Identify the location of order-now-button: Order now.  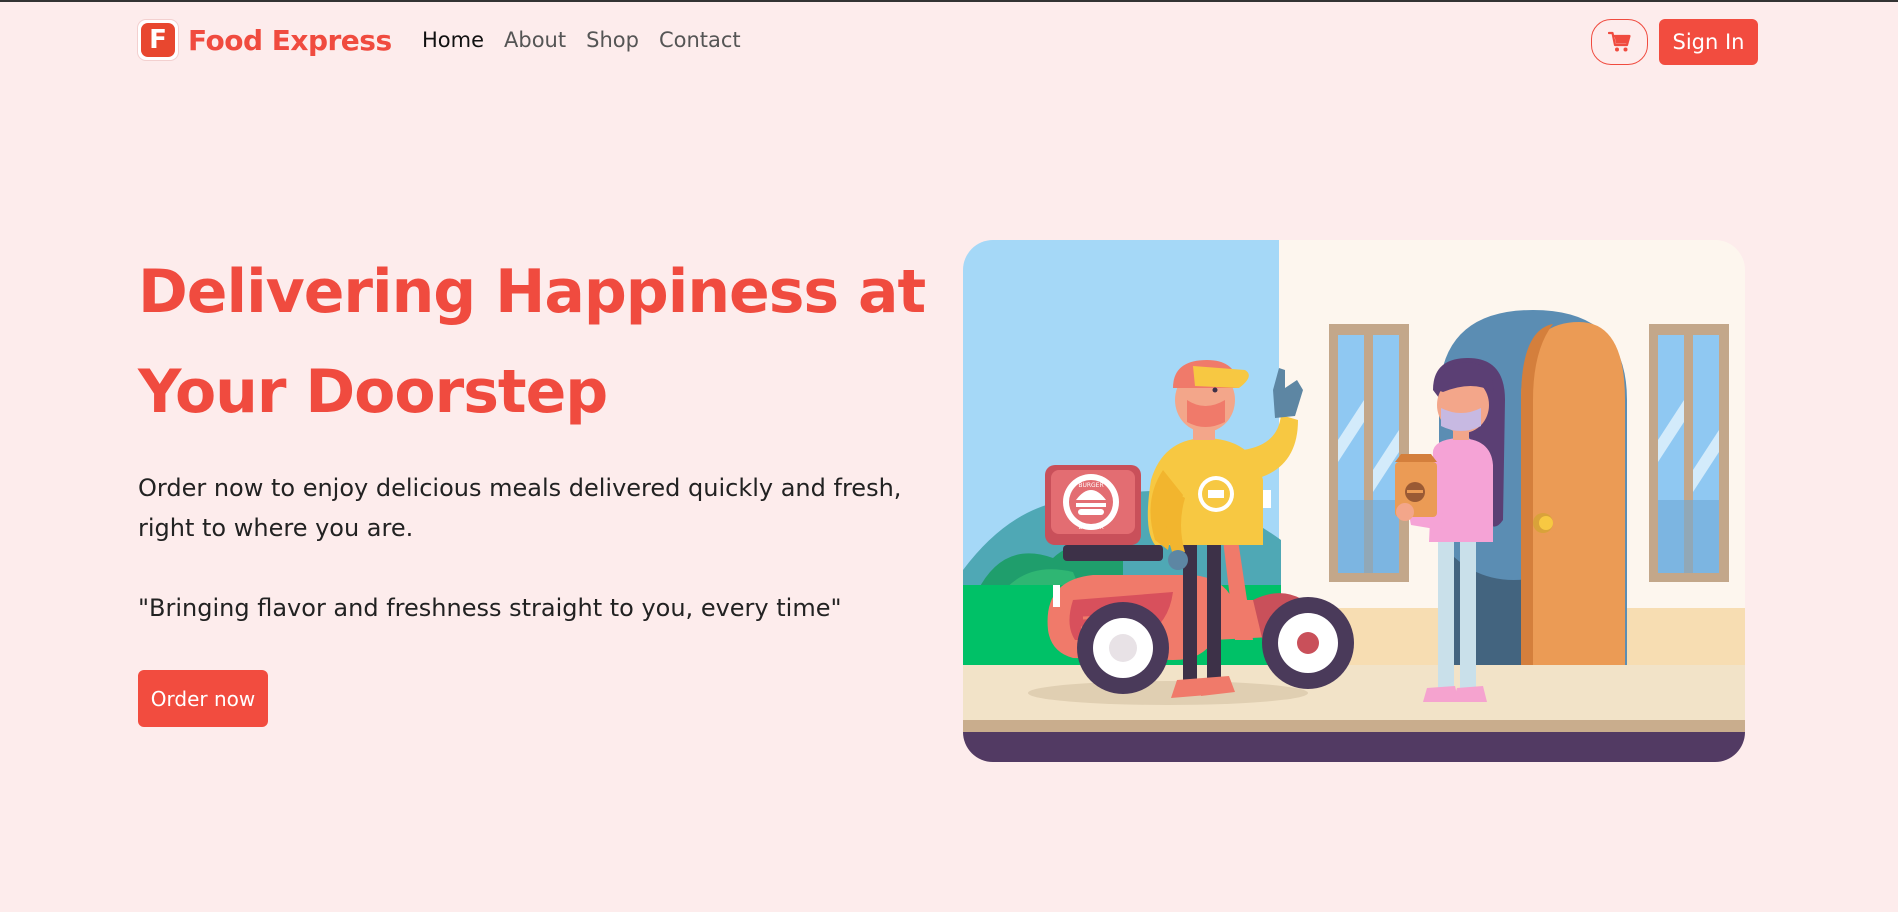
(203, 698).